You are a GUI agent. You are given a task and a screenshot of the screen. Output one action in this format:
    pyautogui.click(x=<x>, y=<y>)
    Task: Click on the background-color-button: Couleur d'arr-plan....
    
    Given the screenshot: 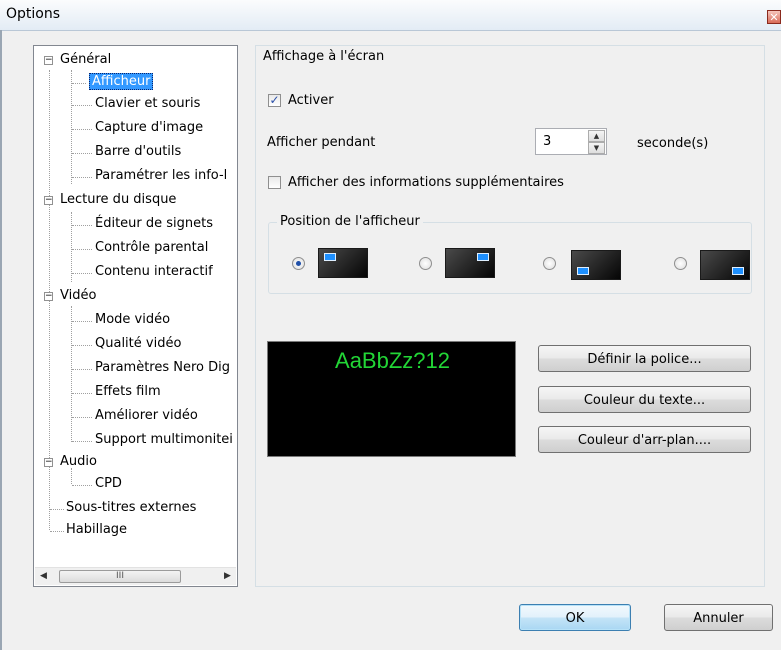 What is the action you would take?
    pyautogui.click(x=644, y=439)
    